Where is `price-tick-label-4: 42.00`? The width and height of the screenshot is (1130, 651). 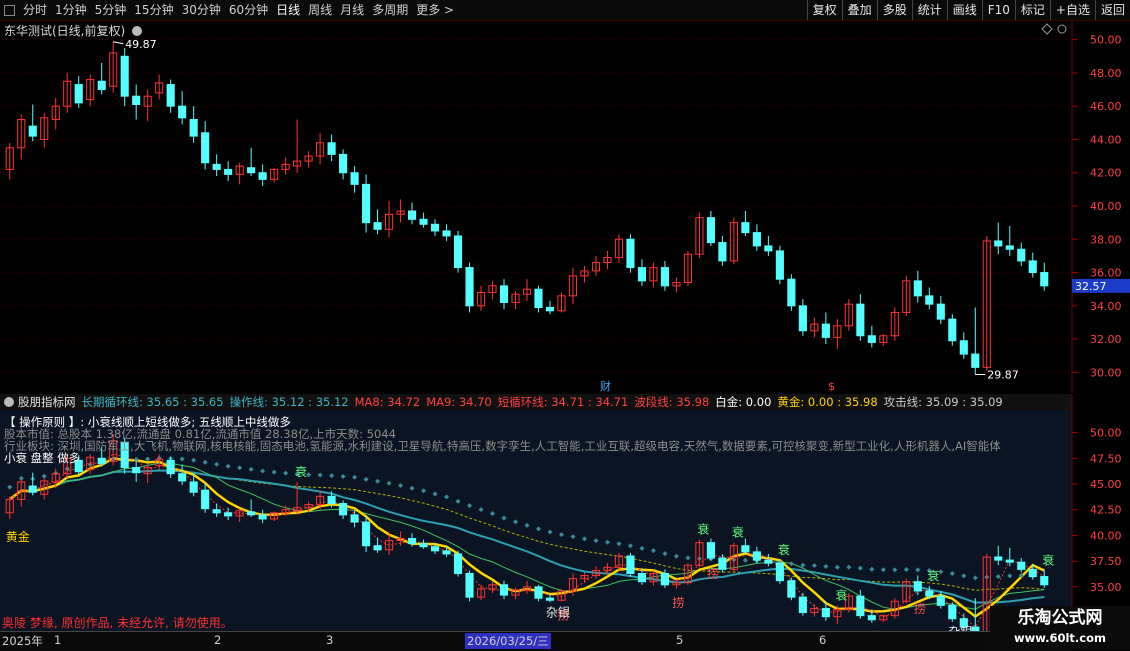
price-tick-label-4: 42.00 is located at coordinates (1106, 173).